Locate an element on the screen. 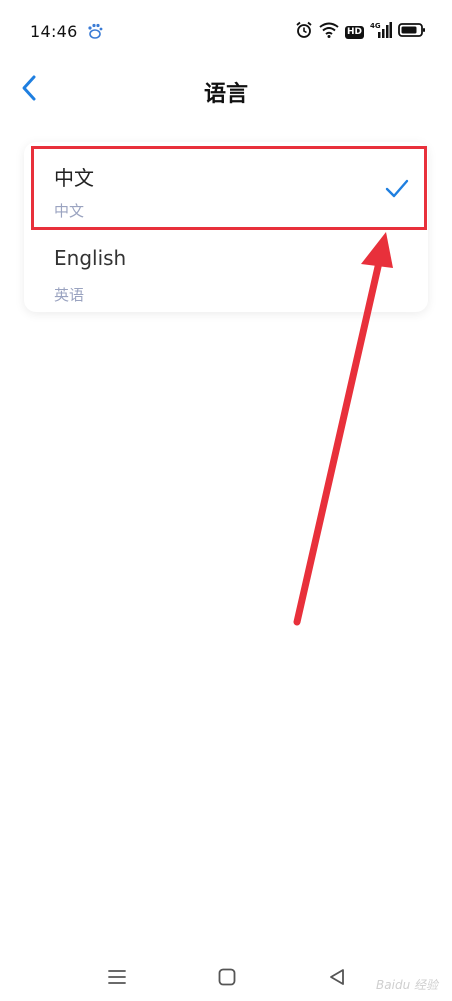 The width and height of the screenshot is (452, 1001). nav-home-button is located at coordinates (227, 977).